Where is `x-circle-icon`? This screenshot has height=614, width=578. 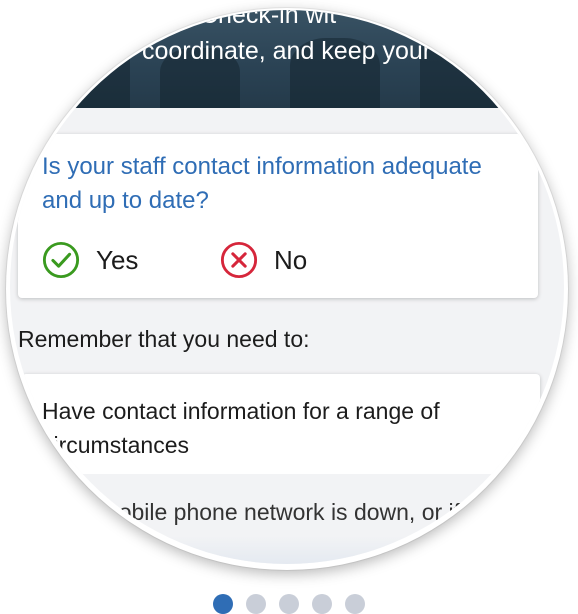 x-circle-icon is located at coordinates (239, 260).